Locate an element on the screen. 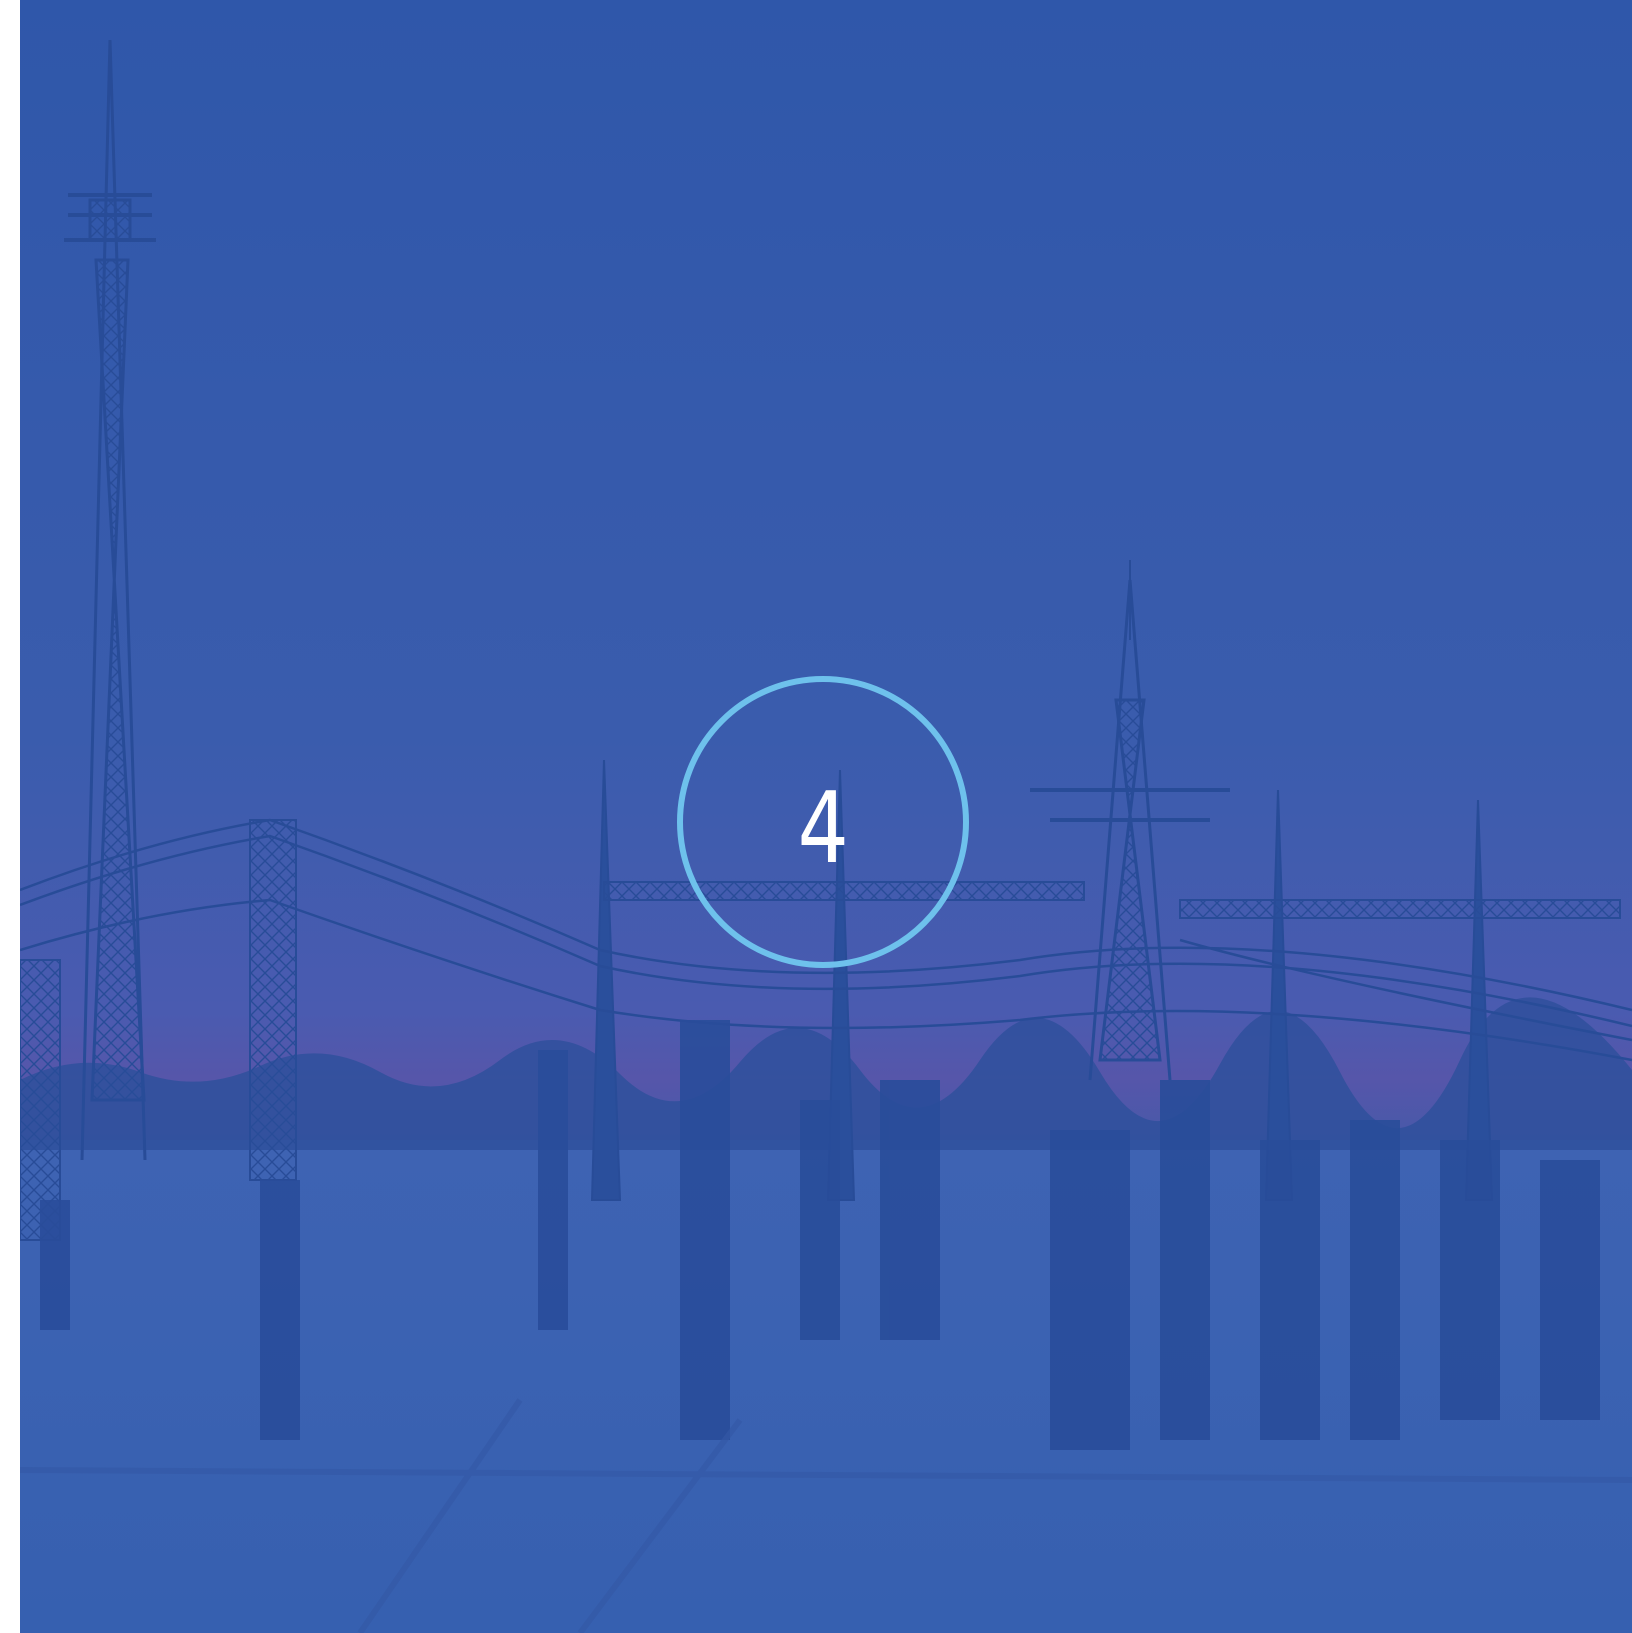 Image resolution: width=1632 pixels, height=1633 pixels. chapter-number-badge: 4 is located at coordinates (823, 822).